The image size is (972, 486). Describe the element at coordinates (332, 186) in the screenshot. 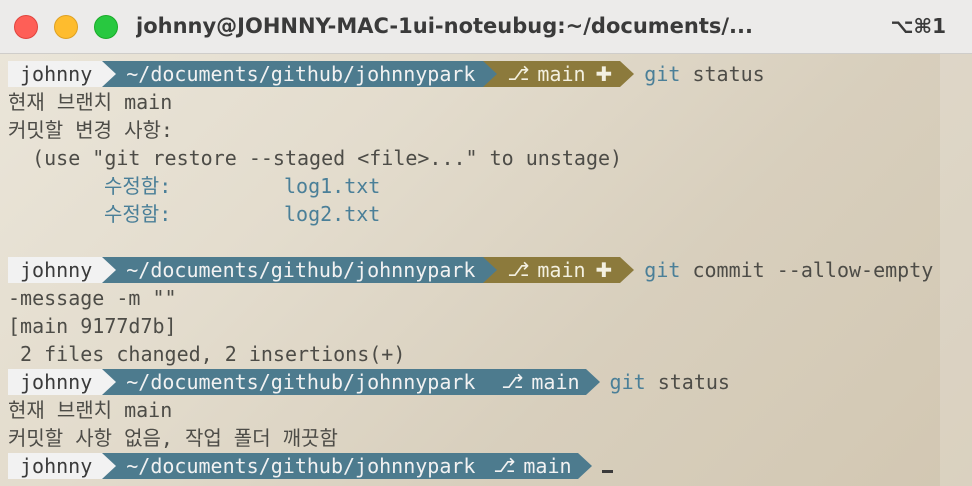

I see `modified-filename: log1.txt` at that location.